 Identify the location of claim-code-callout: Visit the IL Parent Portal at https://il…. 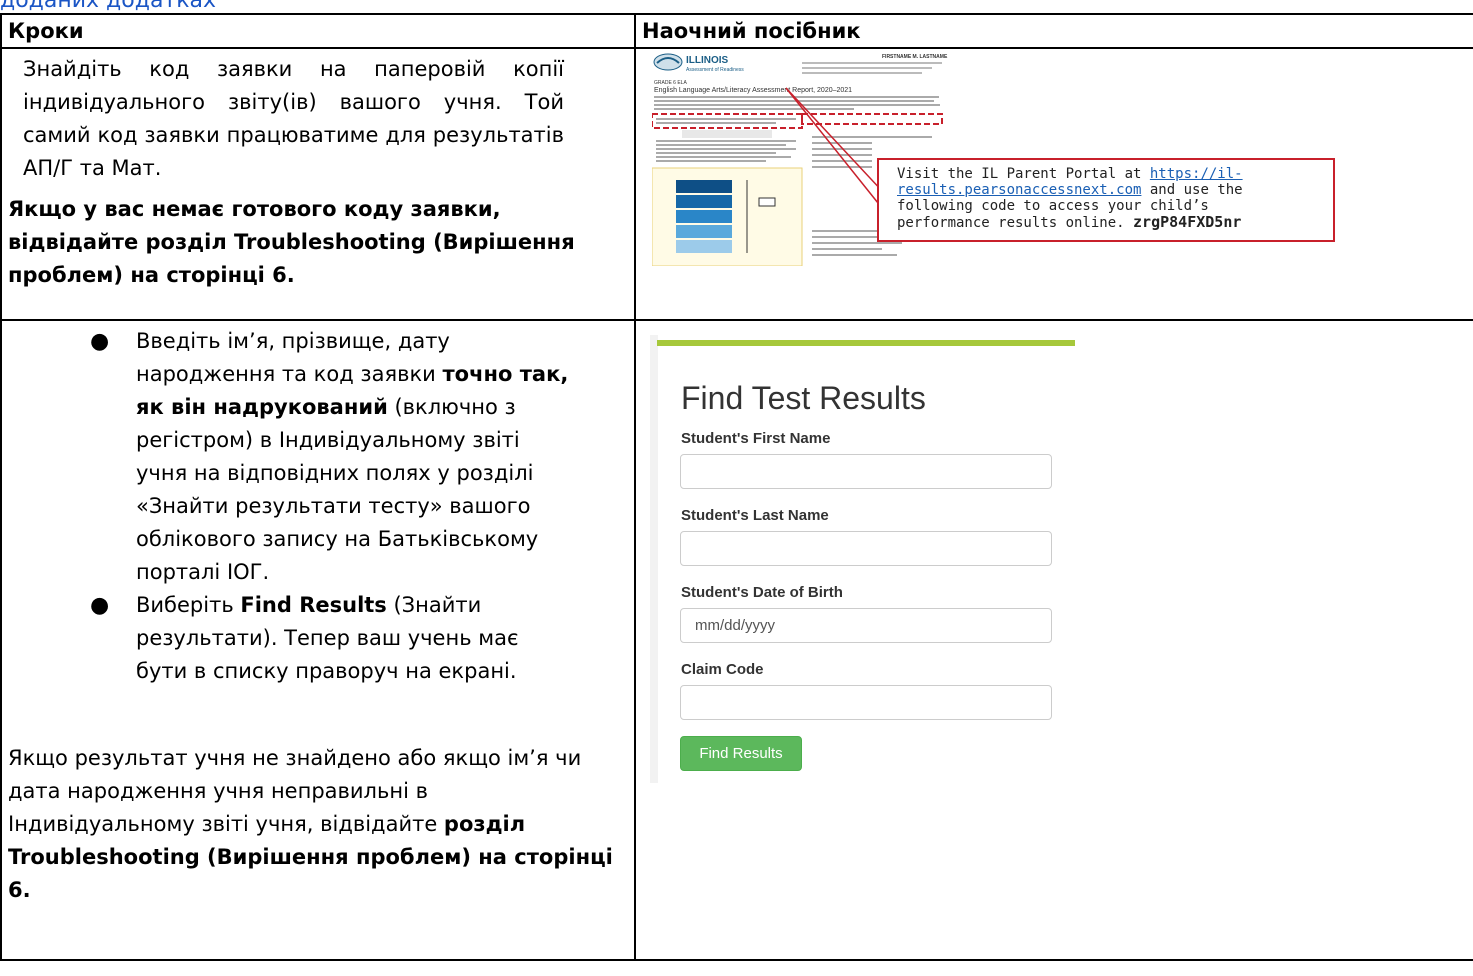
(1106, 200).